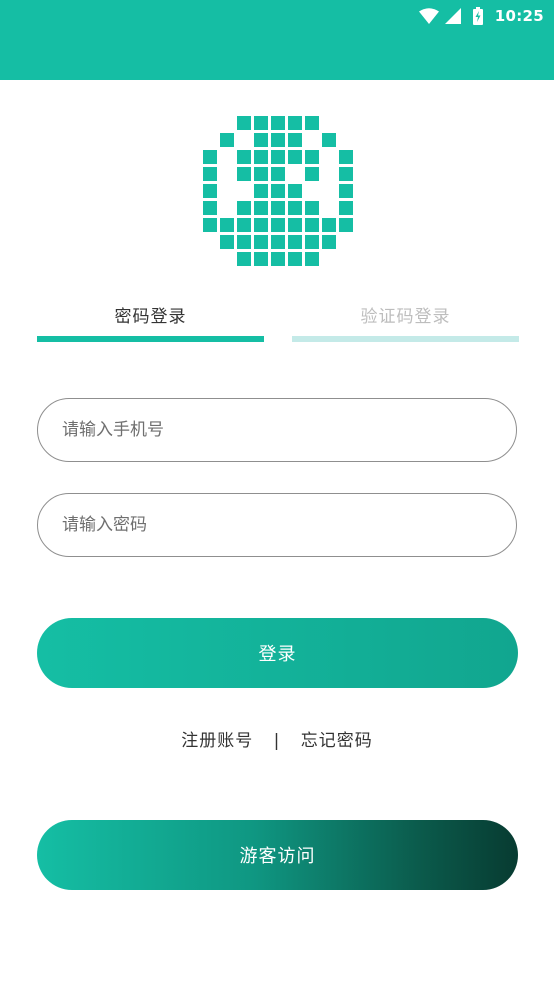 This screenshot has height=986, width=554. What do you see at coordinates (150, 317) in the screenshot?
I see `tab-password-login-label: 密码登录` at bounding box center [150, 317].